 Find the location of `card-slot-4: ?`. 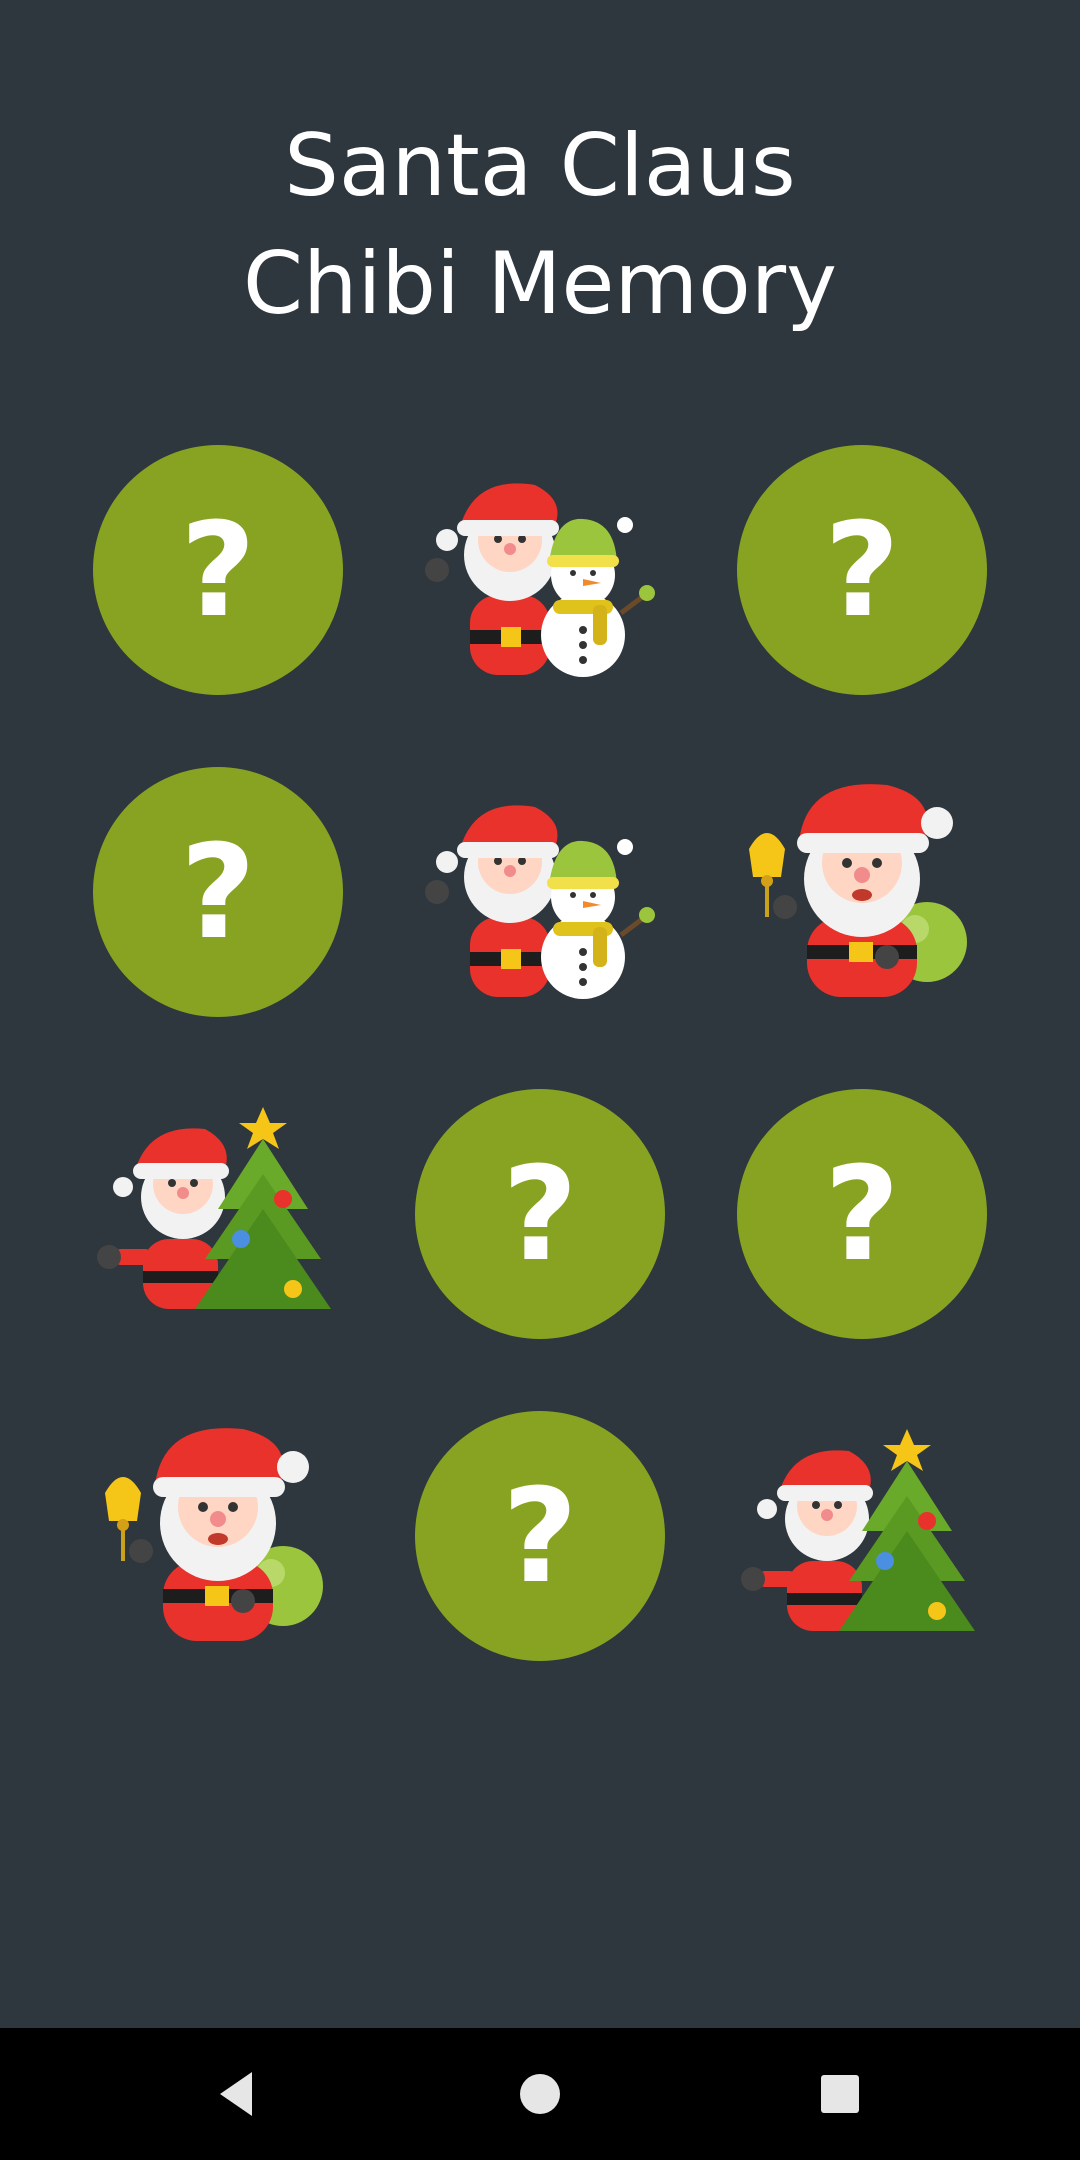

card-slot-4: ? is located at coordinates (218, 892).